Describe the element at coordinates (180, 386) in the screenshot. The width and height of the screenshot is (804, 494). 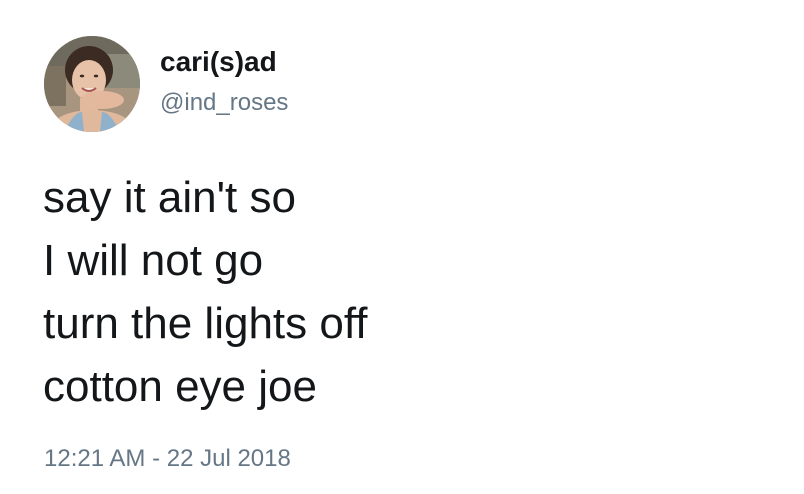
I see `tweet-line: cotton eye joe` at that location.